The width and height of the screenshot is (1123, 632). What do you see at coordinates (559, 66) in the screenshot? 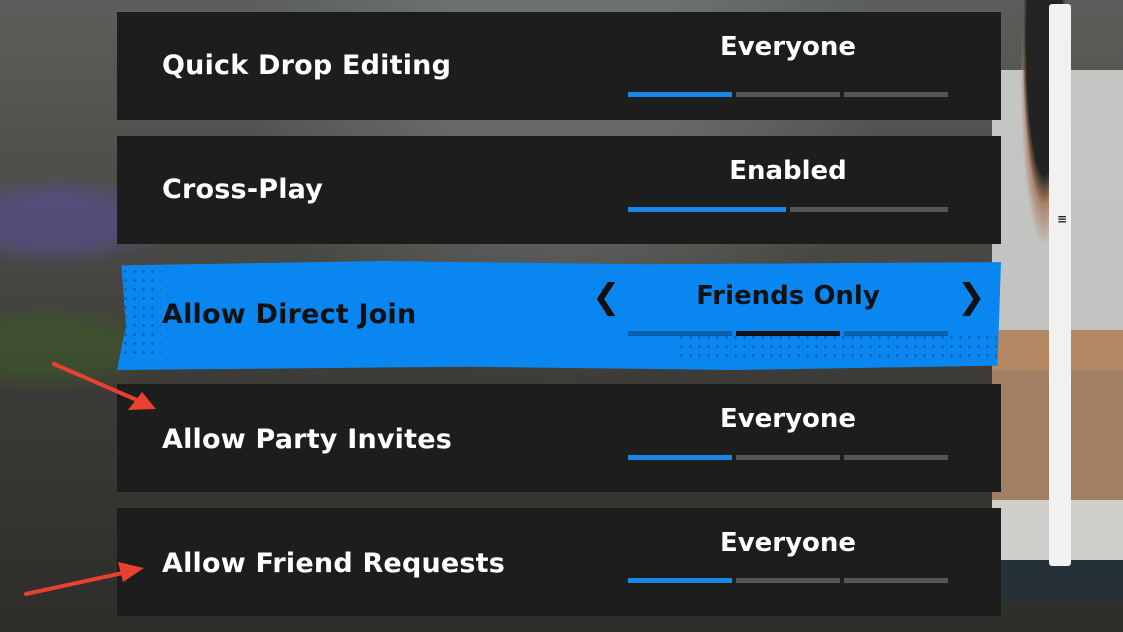
I see `setting-row-quick-drop-editing: Quick Drop Editing Everyone` at bounding box center [559, 66].